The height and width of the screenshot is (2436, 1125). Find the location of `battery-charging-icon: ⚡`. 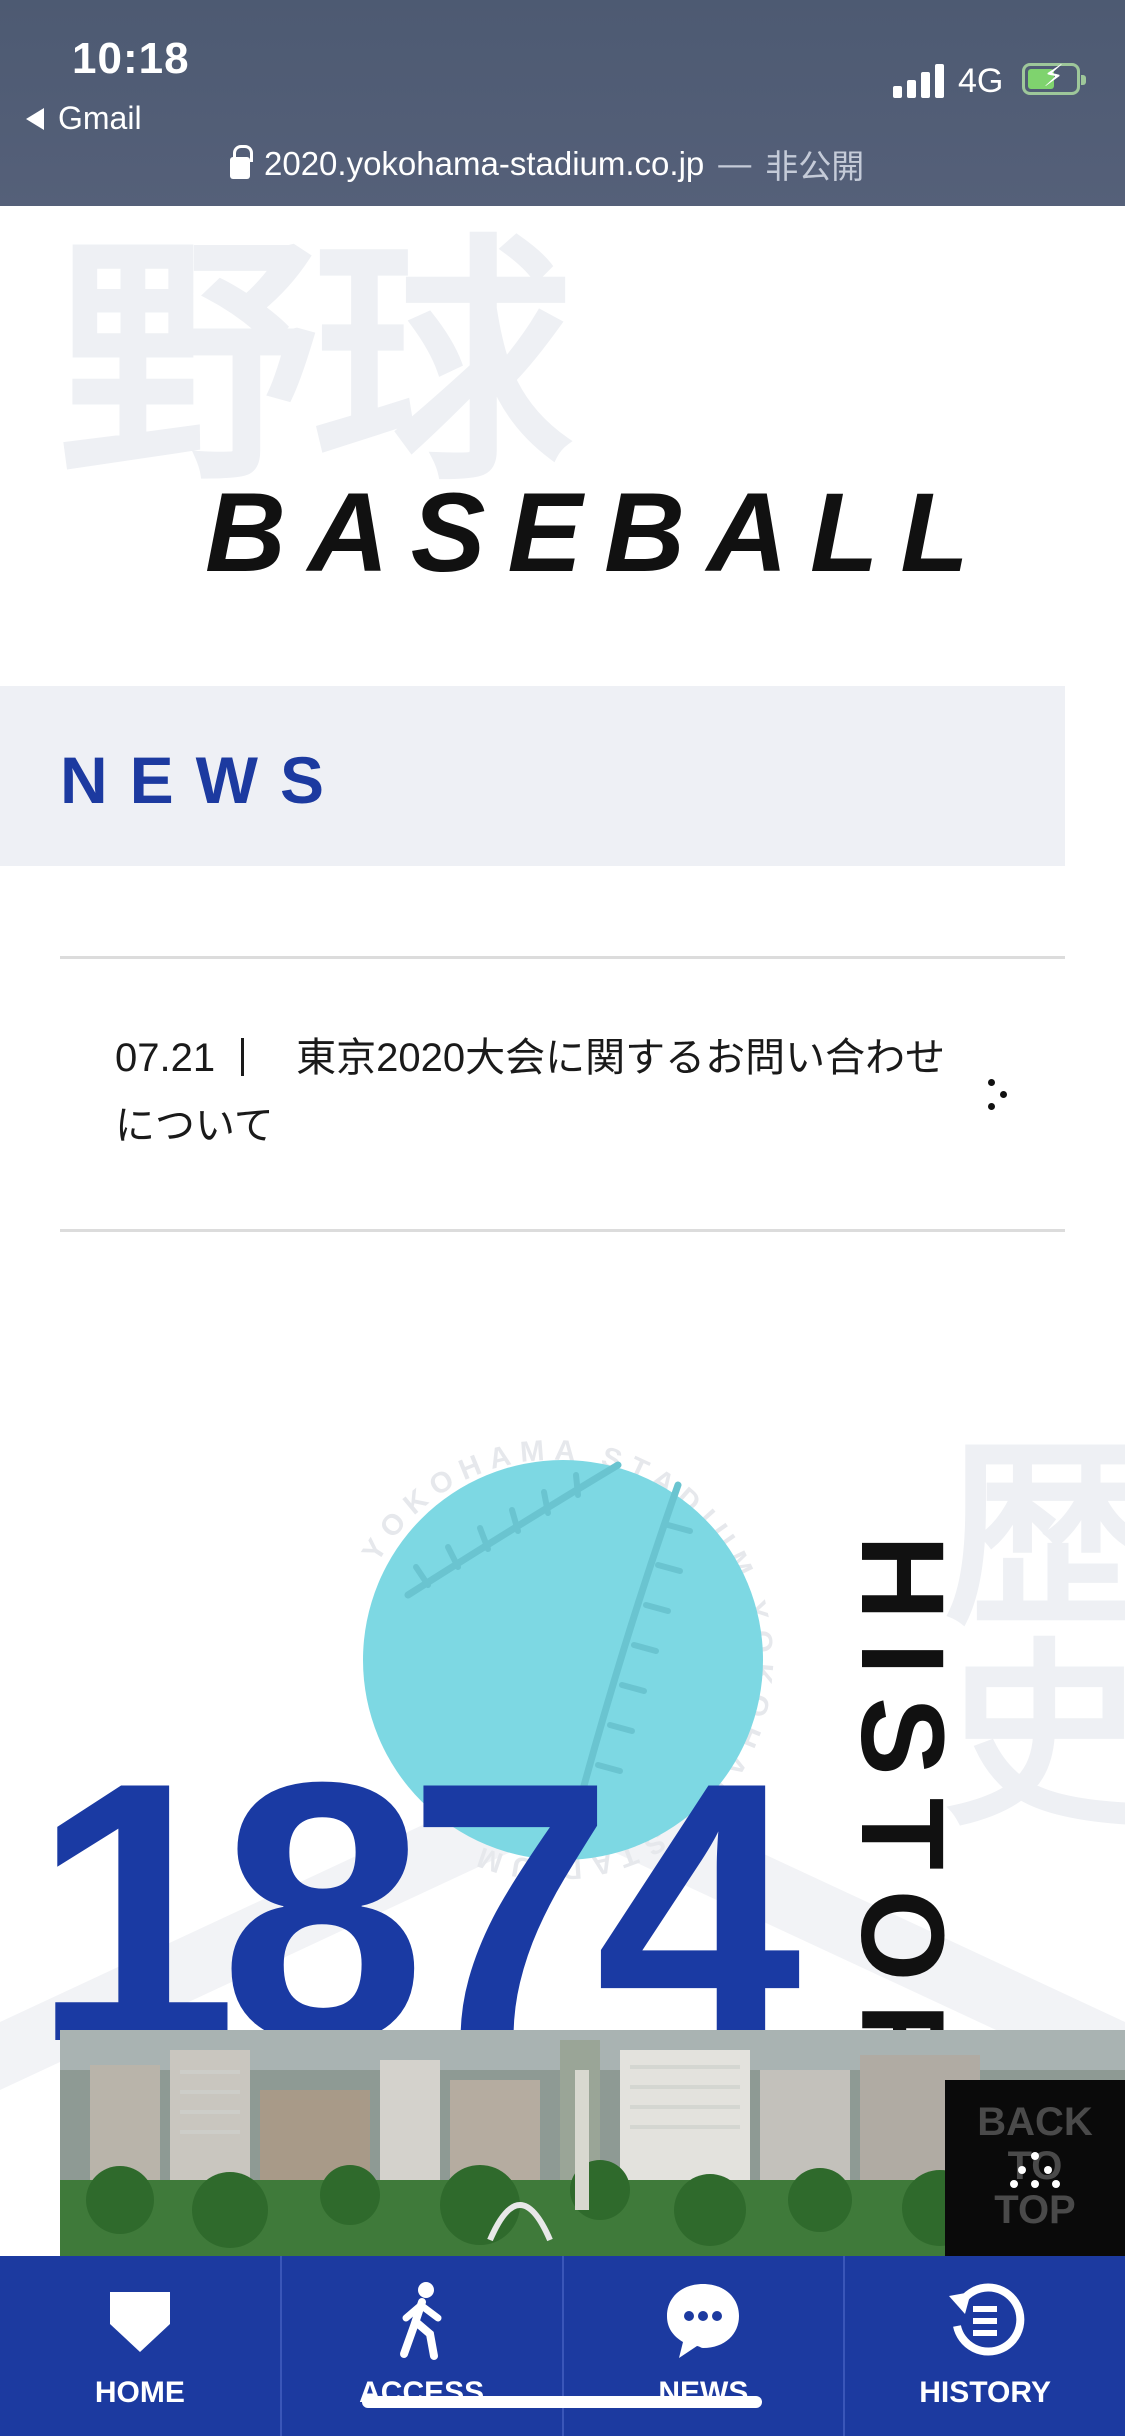

battery-charging-icon: ⚡ is located at coordinates (1054, 78).